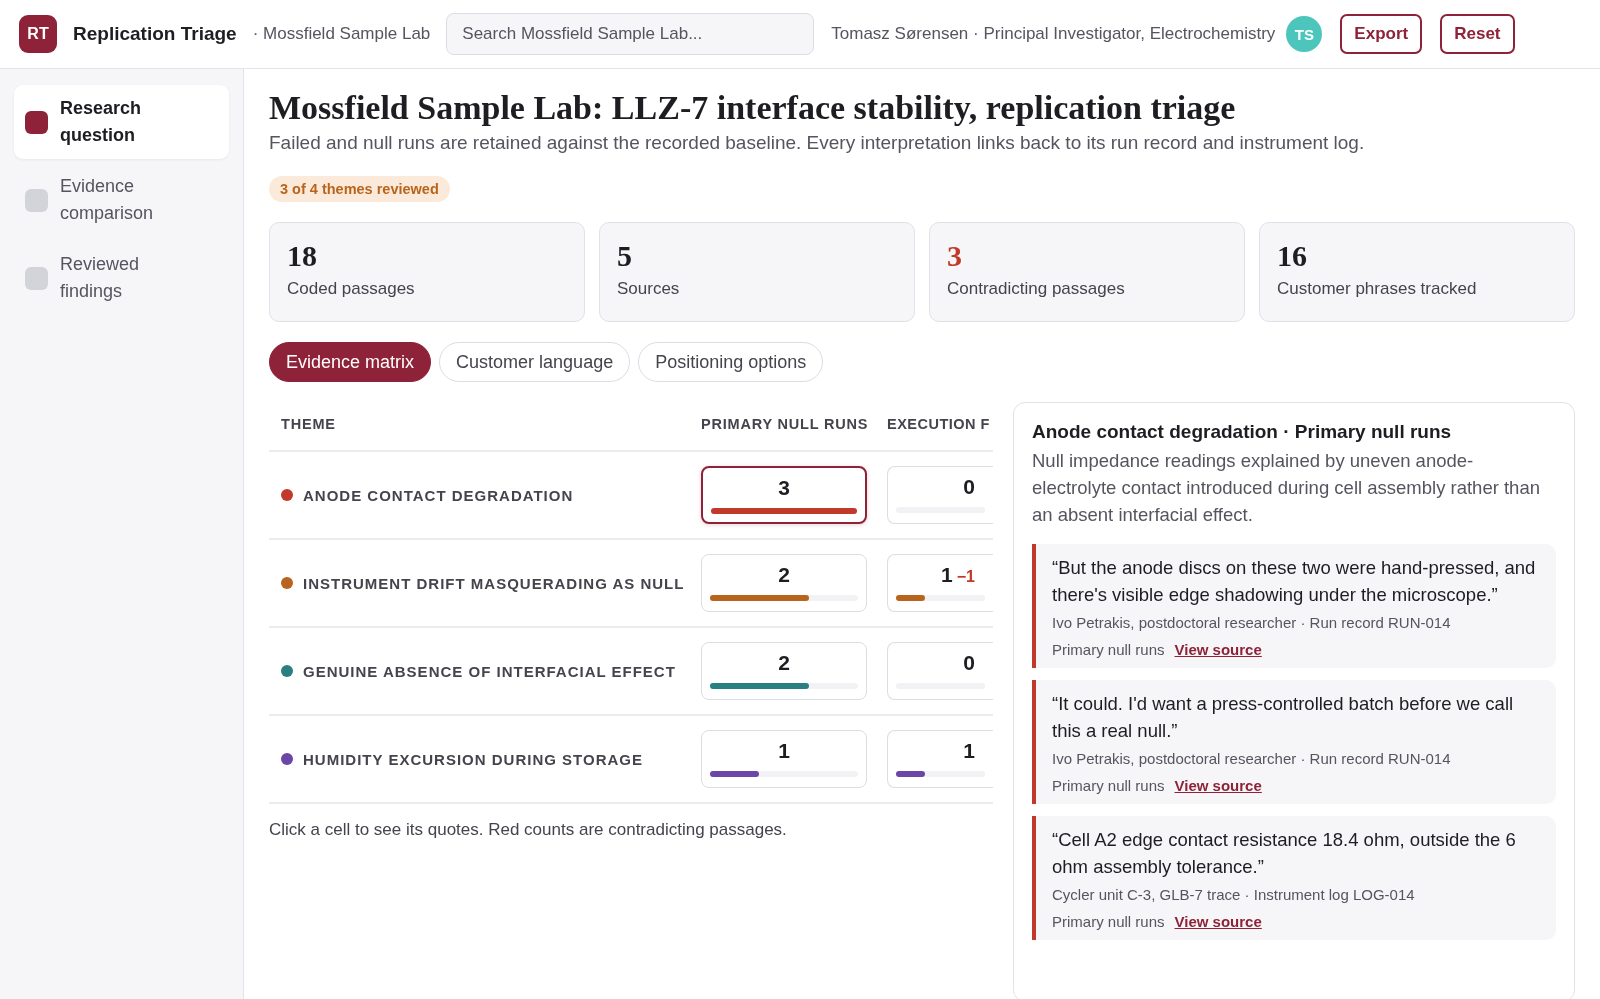 This screenshot has height=999, width=1600. Describe the element at coordinates (302, 256) in the screenshot. I see `stat-value: 18` at that location.